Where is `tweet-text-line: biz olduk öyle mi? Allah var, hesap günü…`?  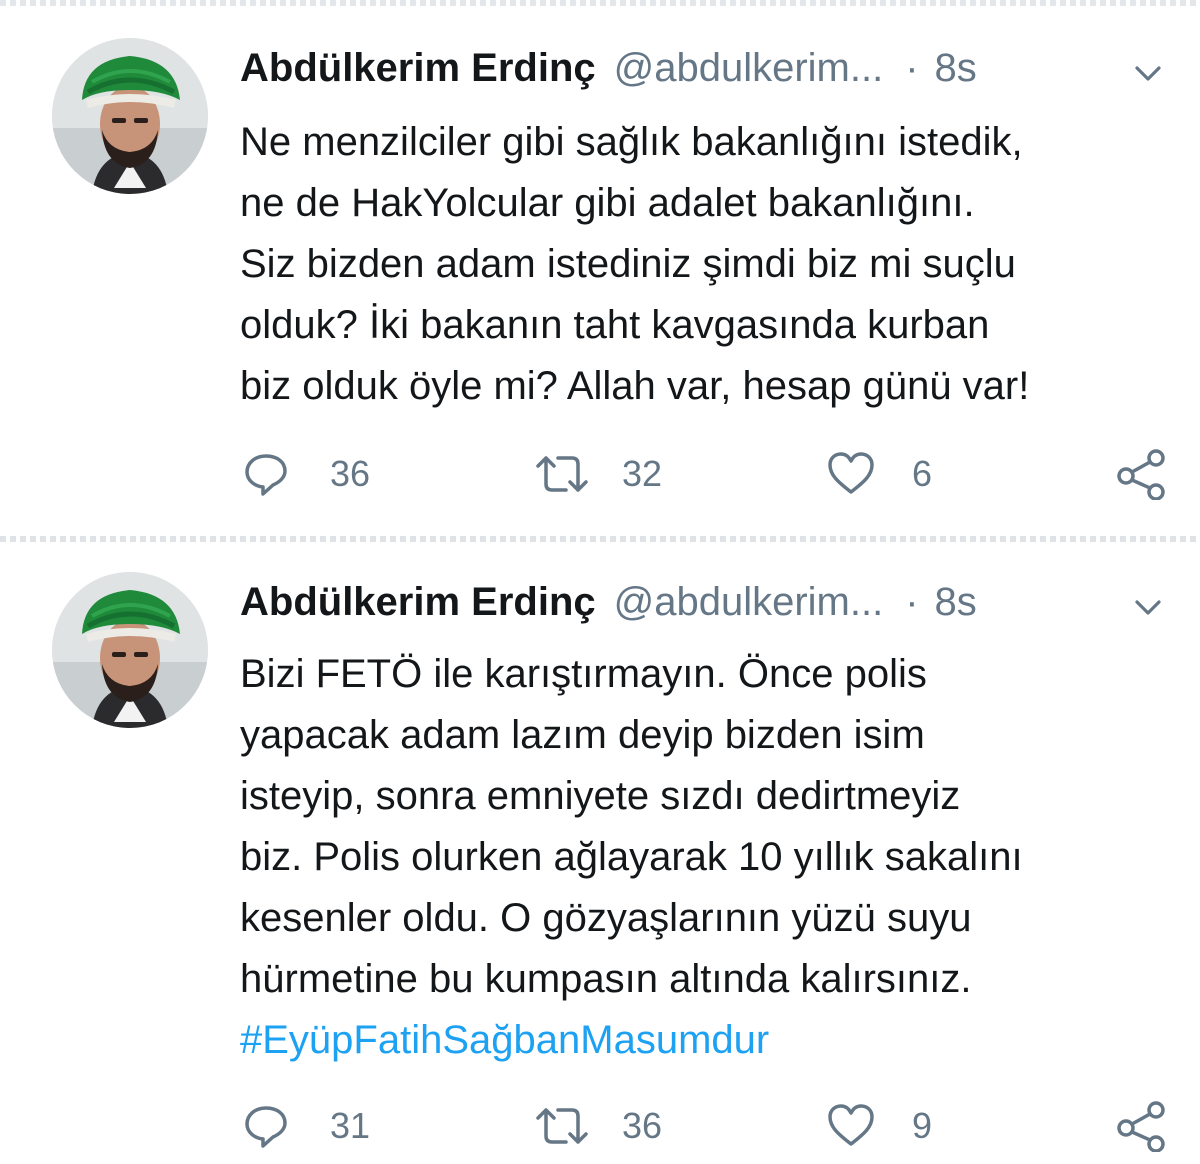
tweet-text-line: biz olduk öyle mi? Allah var, hesap günü… is located at coordinates (635, 386).